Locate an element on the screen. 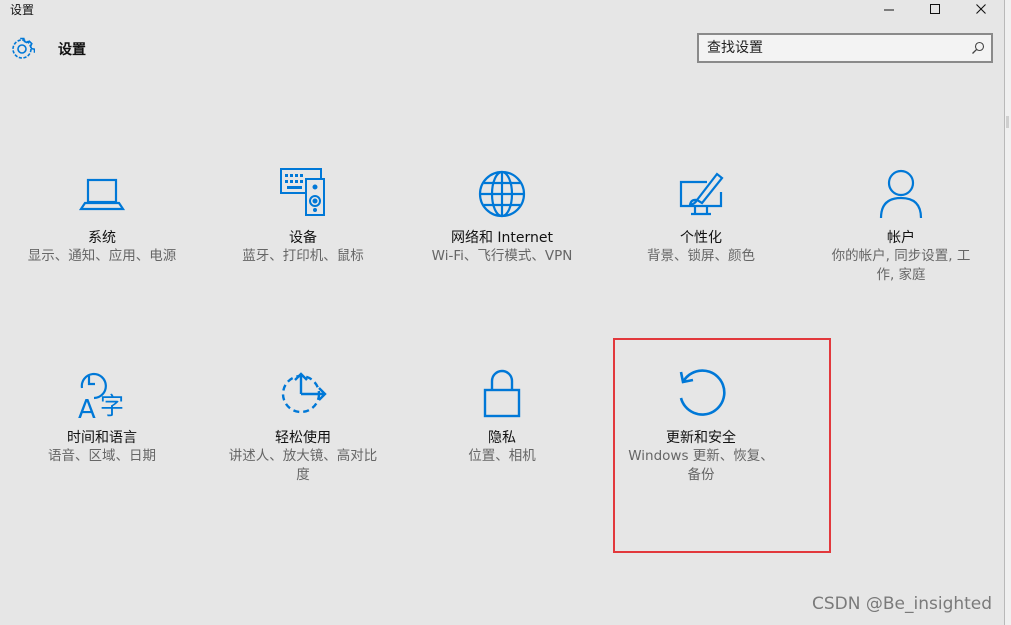  close-button is located at coordinates (981, 9).